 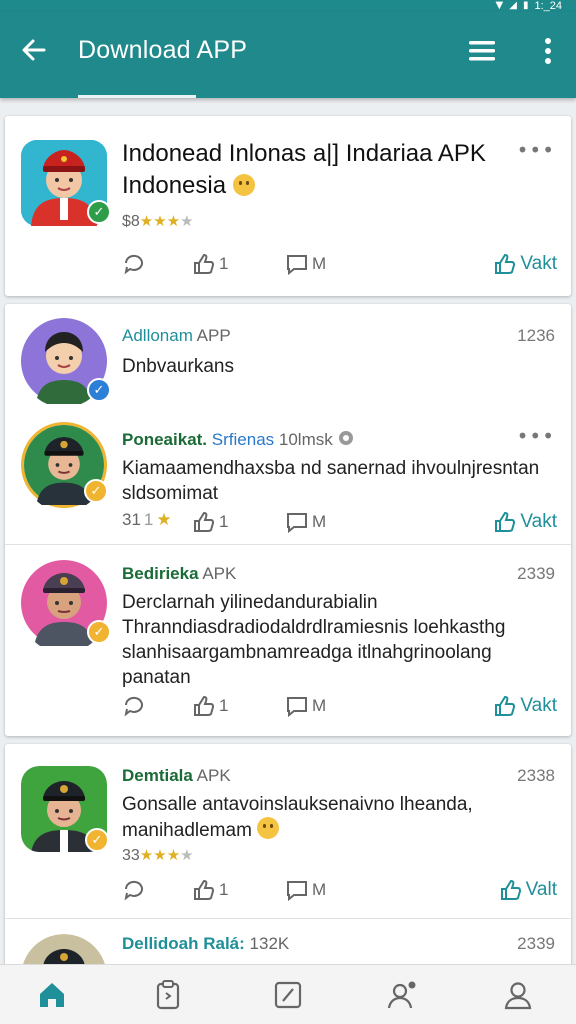 What do you see at coordinates (536, 775) in the screenshot?
I see `timestamp: 2338` at bounding box center [536, 775].